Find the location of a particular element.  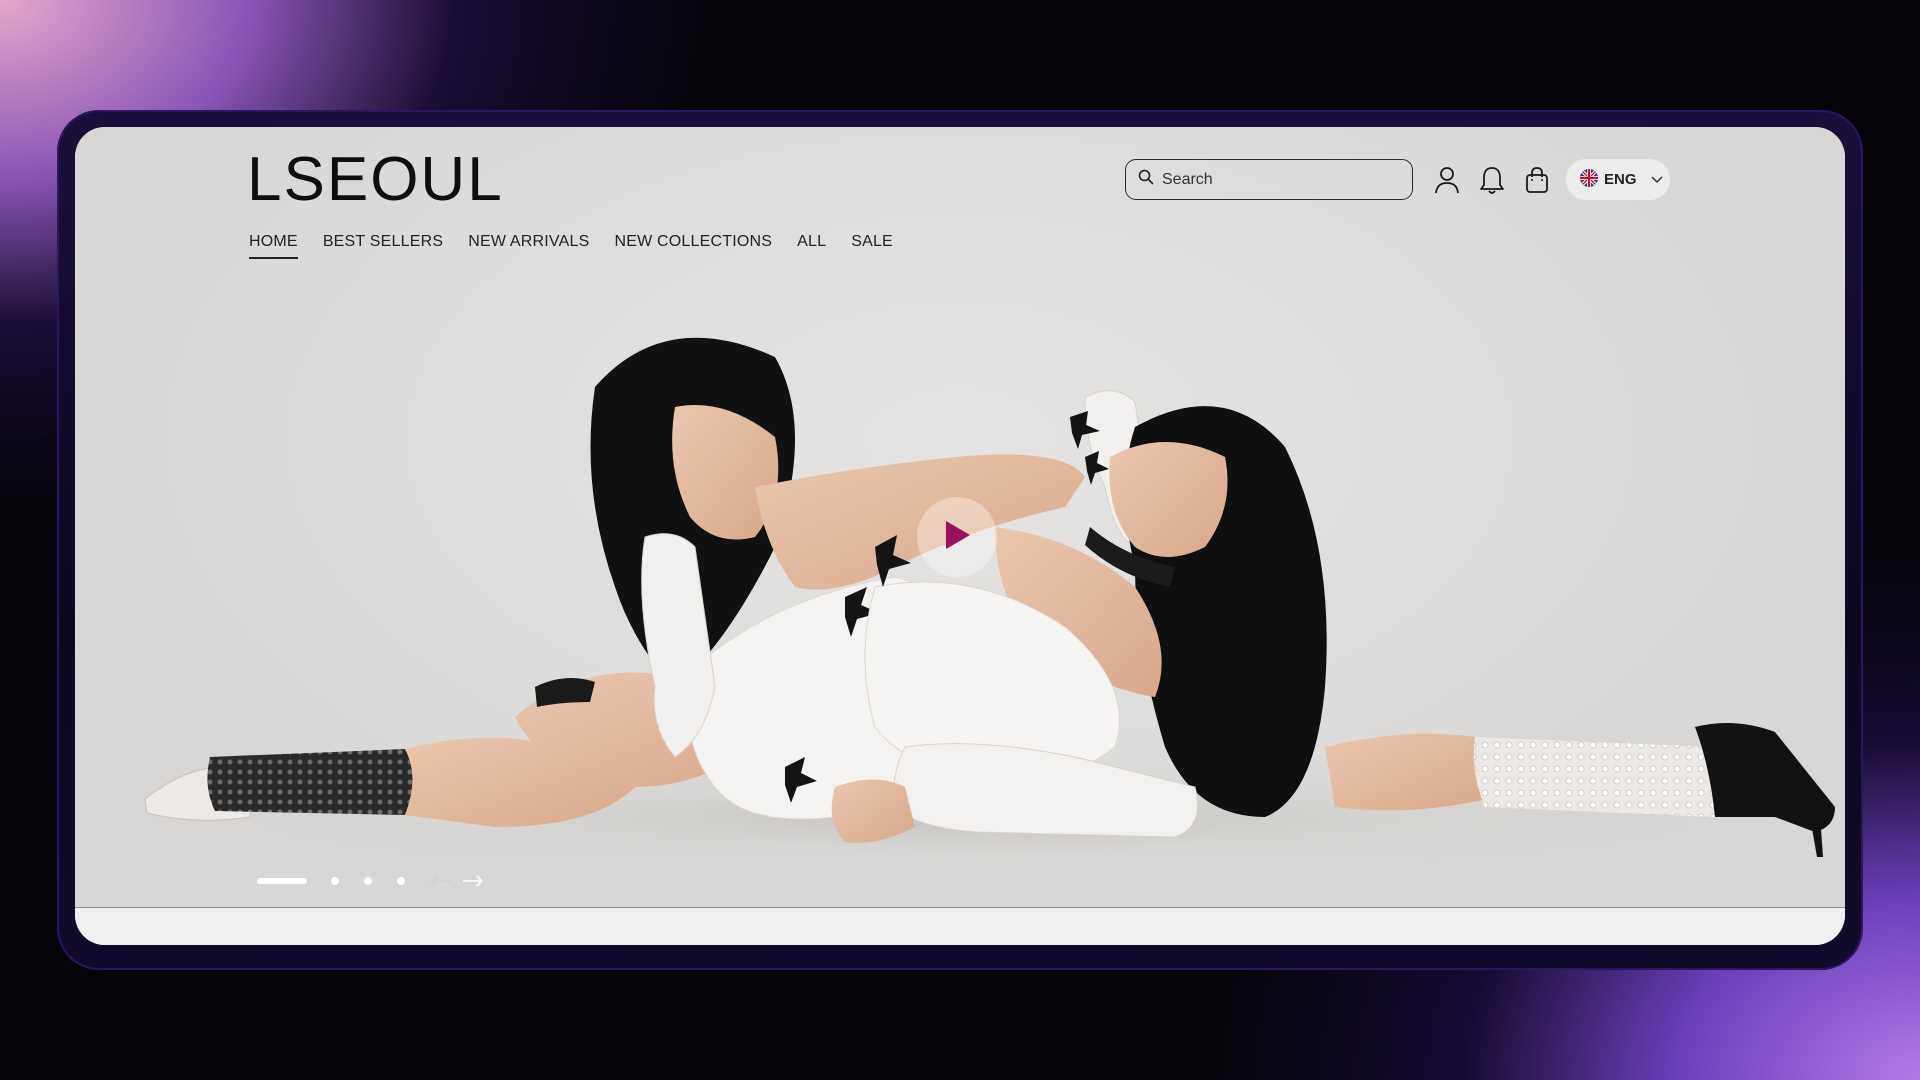

carousel-controls is located at coordinates (375, 881).